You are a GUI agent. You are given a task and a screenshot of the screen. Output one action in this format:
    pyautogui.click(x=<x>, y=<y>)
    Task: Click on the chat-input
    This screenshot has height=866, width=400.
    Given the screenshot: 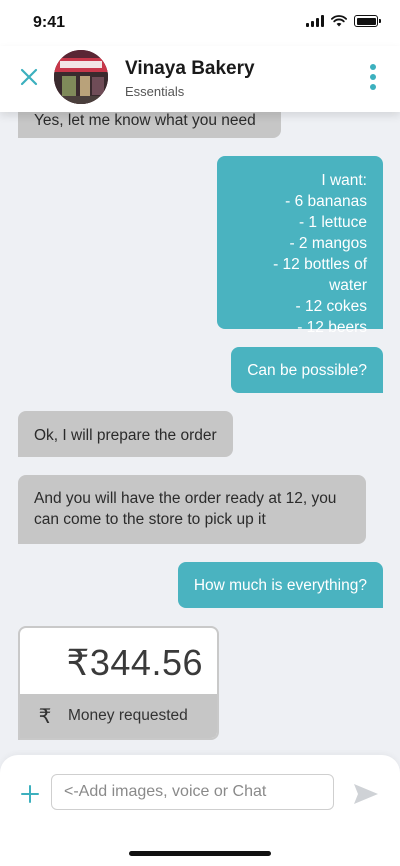 What is the action you would take?
    pyautogui.click(x=192, y=792)
    